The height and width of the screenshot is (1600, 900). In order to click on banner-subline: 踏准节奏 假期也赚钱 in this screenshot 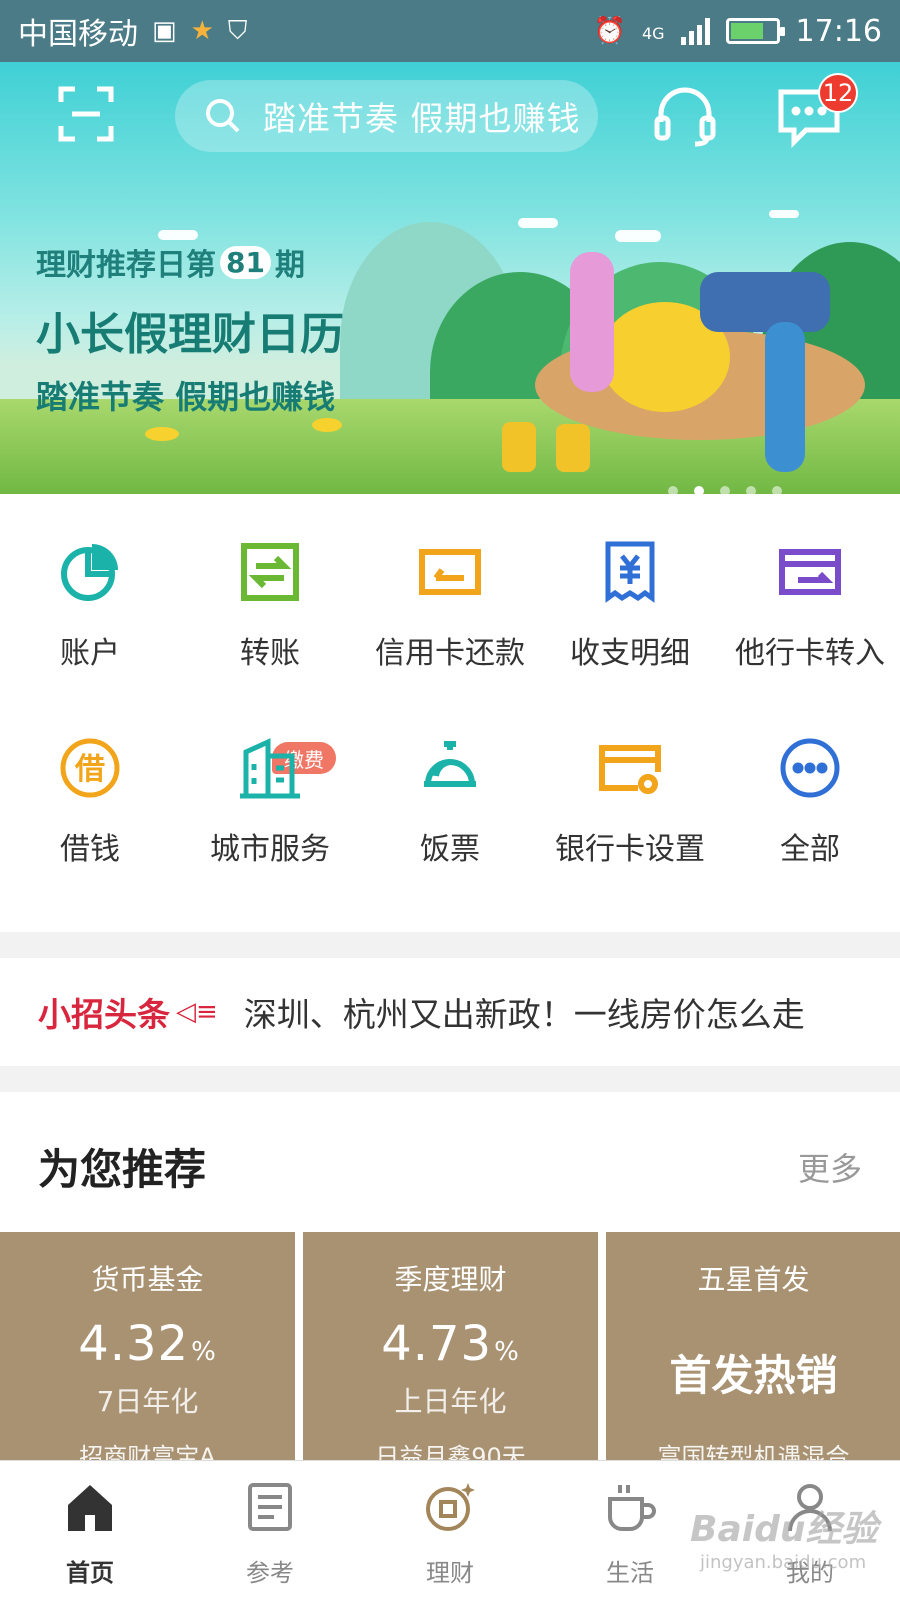, I will do `click(186, 397)`.